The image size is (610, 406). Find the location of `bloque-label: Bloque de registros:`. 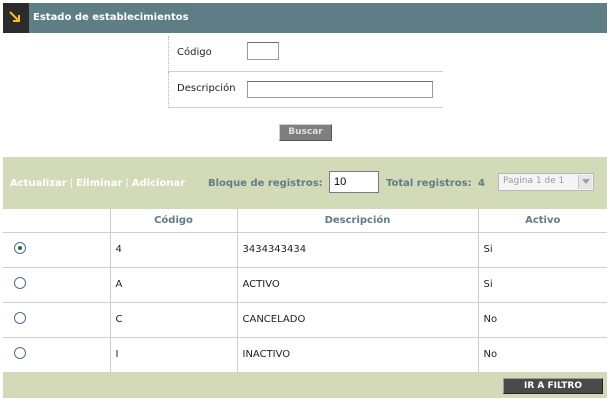

bloque-label: Bloque de registros: is located at coordinates (265, 183).